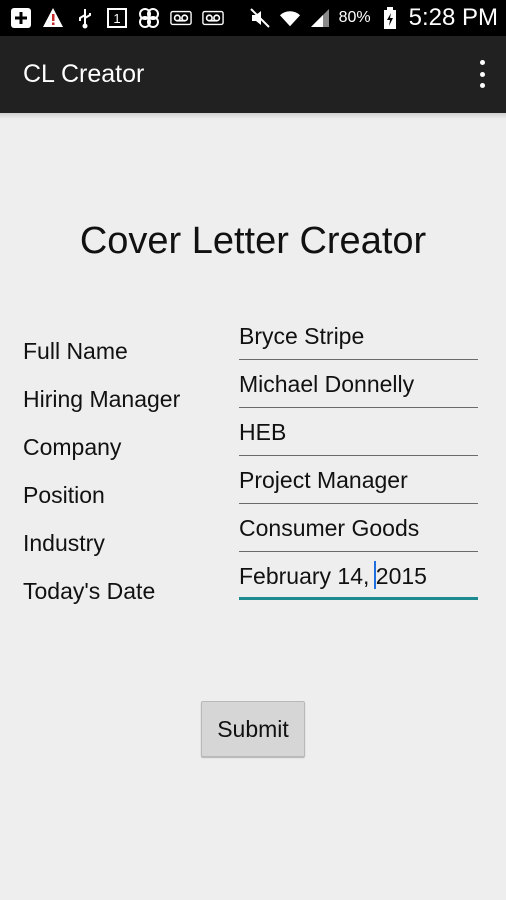  I want to click on hiring-manager-label: Hiring Manager, so click(102, 399).